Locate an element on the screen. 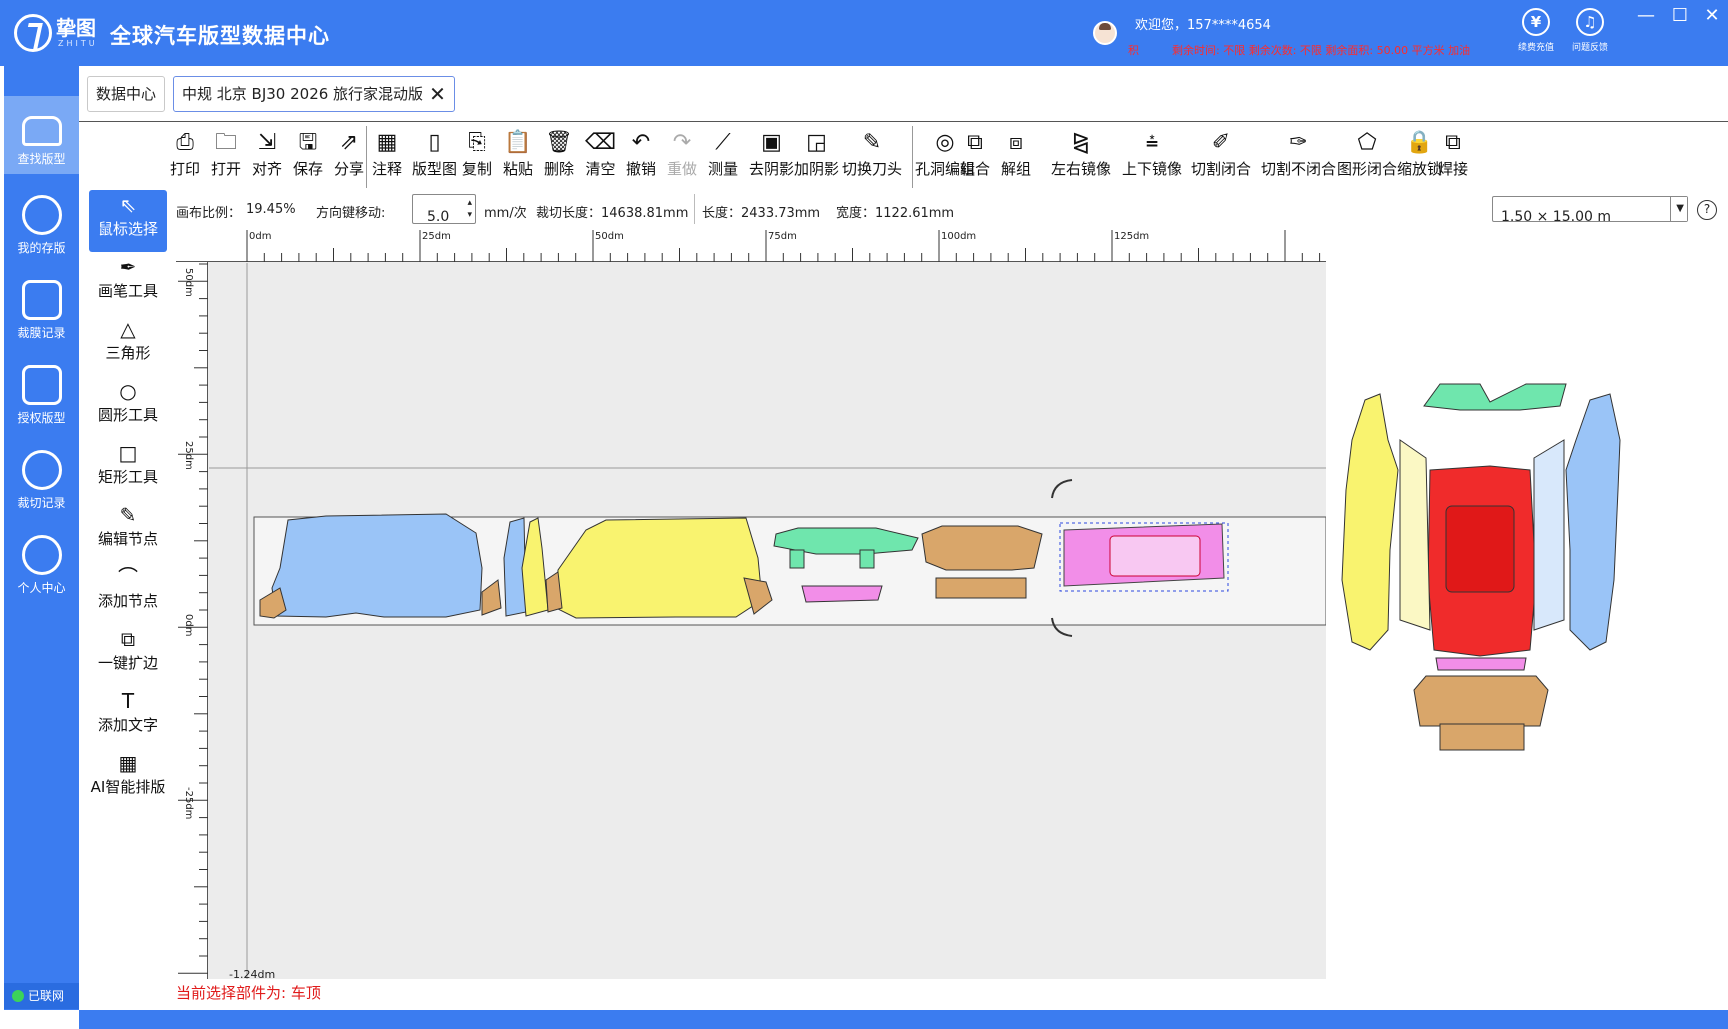  edit-node-icon: ✎ is located at coordinates (128, 515).